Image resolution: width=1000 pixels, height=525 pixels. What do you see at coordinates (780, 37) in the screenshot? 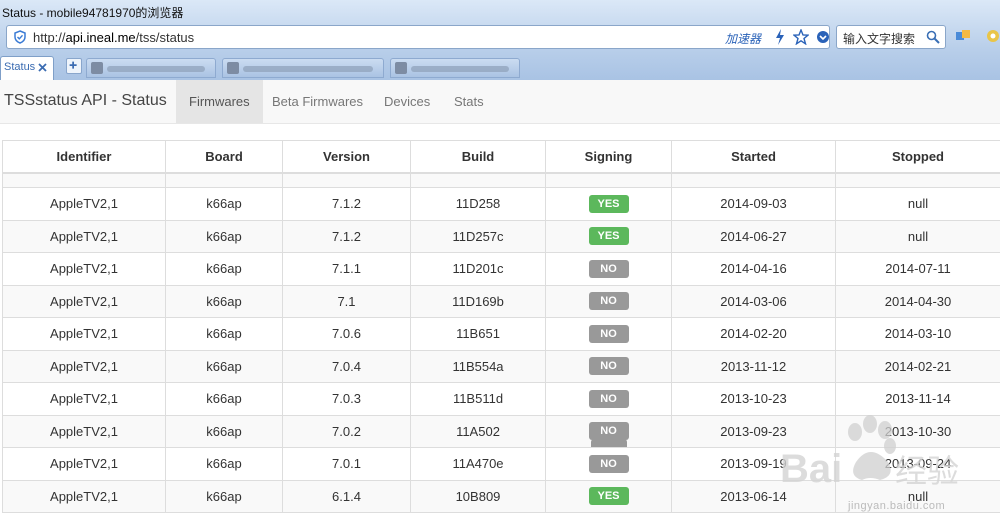
I see `bolt-icon` at bounding box center [780, 37].